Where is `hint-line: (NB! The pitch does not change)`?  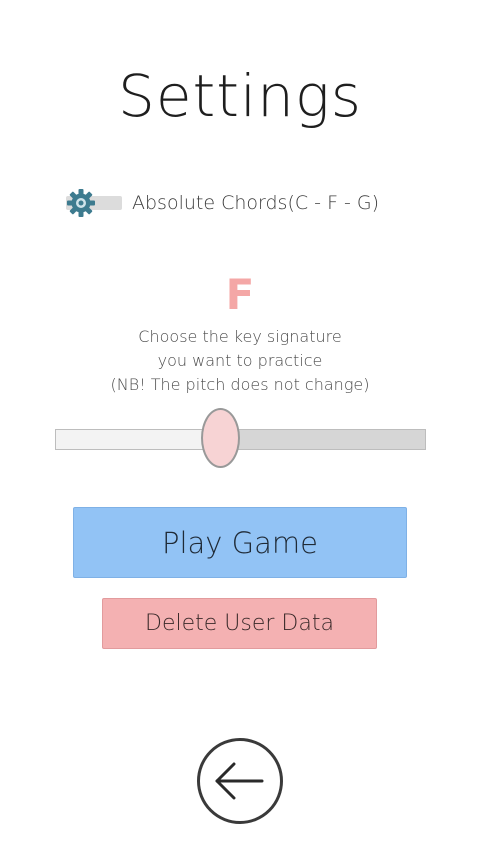 hint-line: (NB! The pitch does not change) is located at coordinates (240, 384).